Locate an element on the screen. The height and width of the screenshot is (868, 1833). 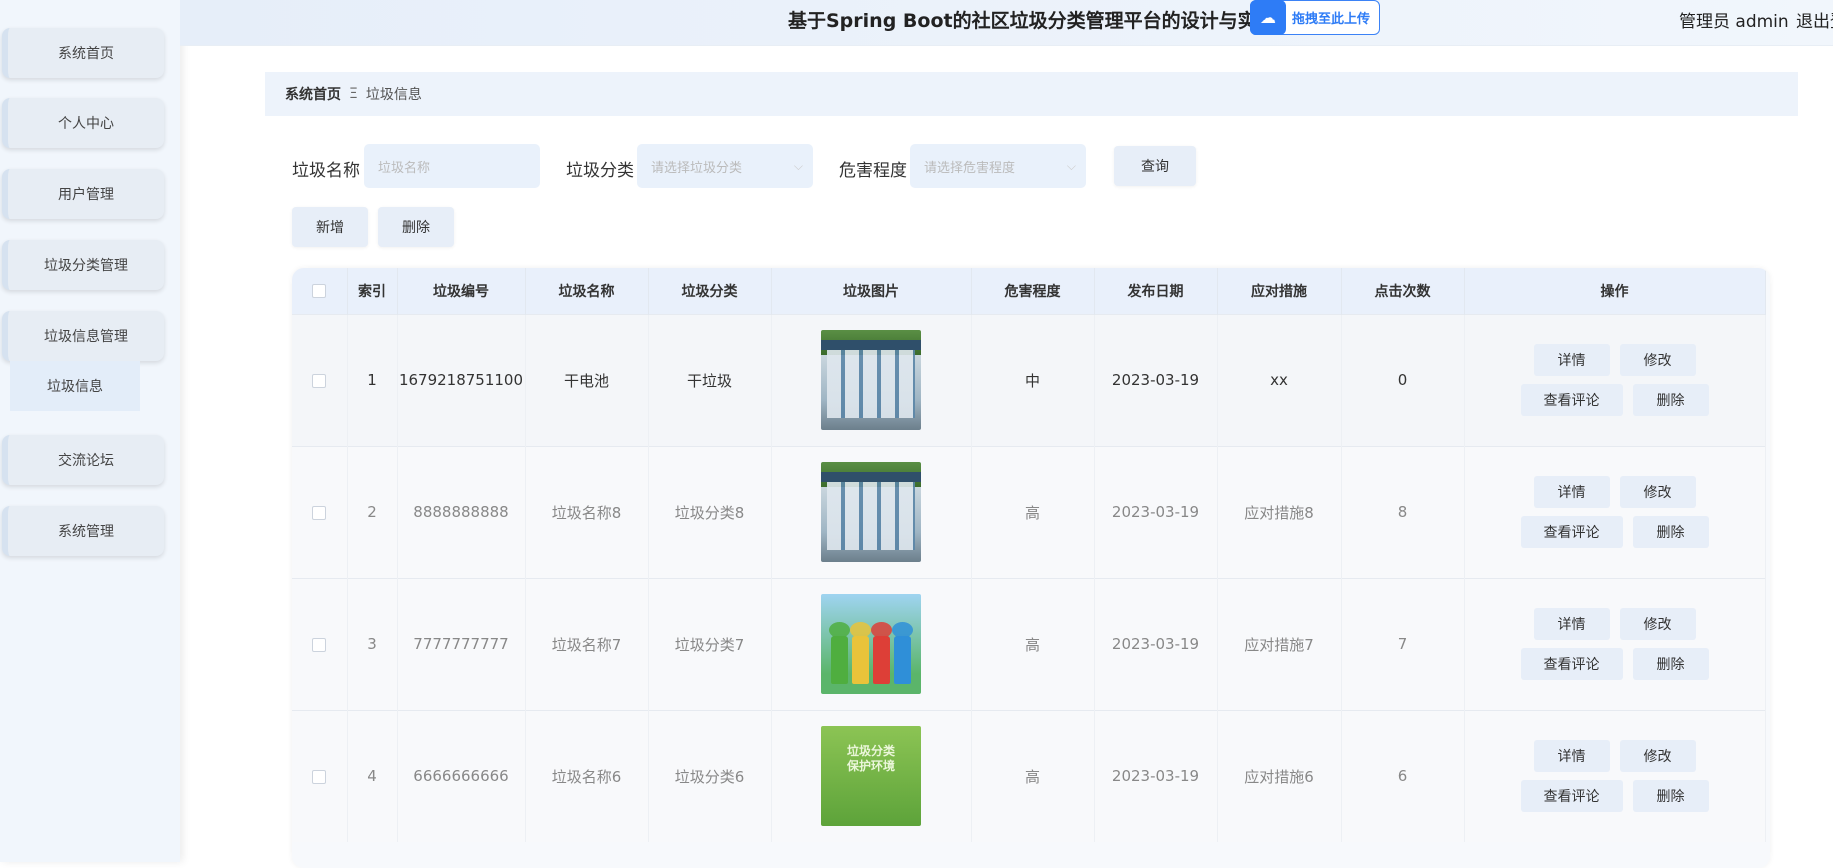
column-header: 垃圾图片 is located at coordinates (871, 291).